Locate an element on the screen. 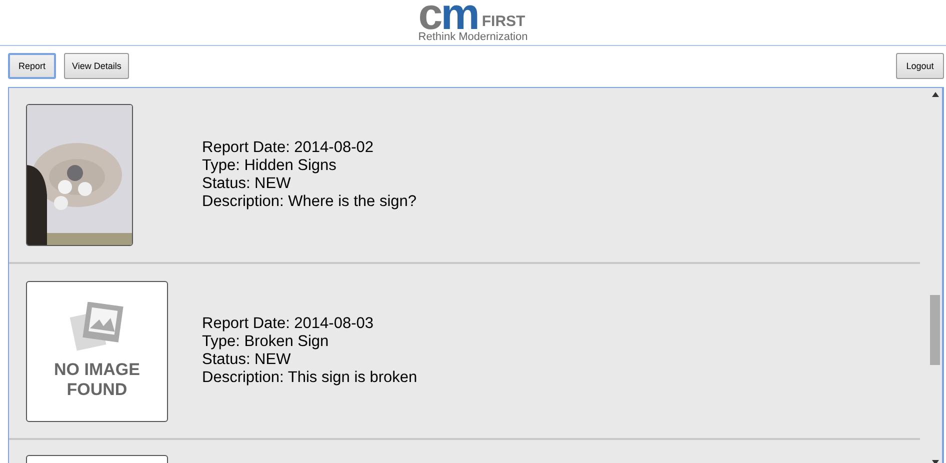 This screenshot has height=463, width=946. report-detail: Type: Broken Sign is located at coordinates (266, 342).